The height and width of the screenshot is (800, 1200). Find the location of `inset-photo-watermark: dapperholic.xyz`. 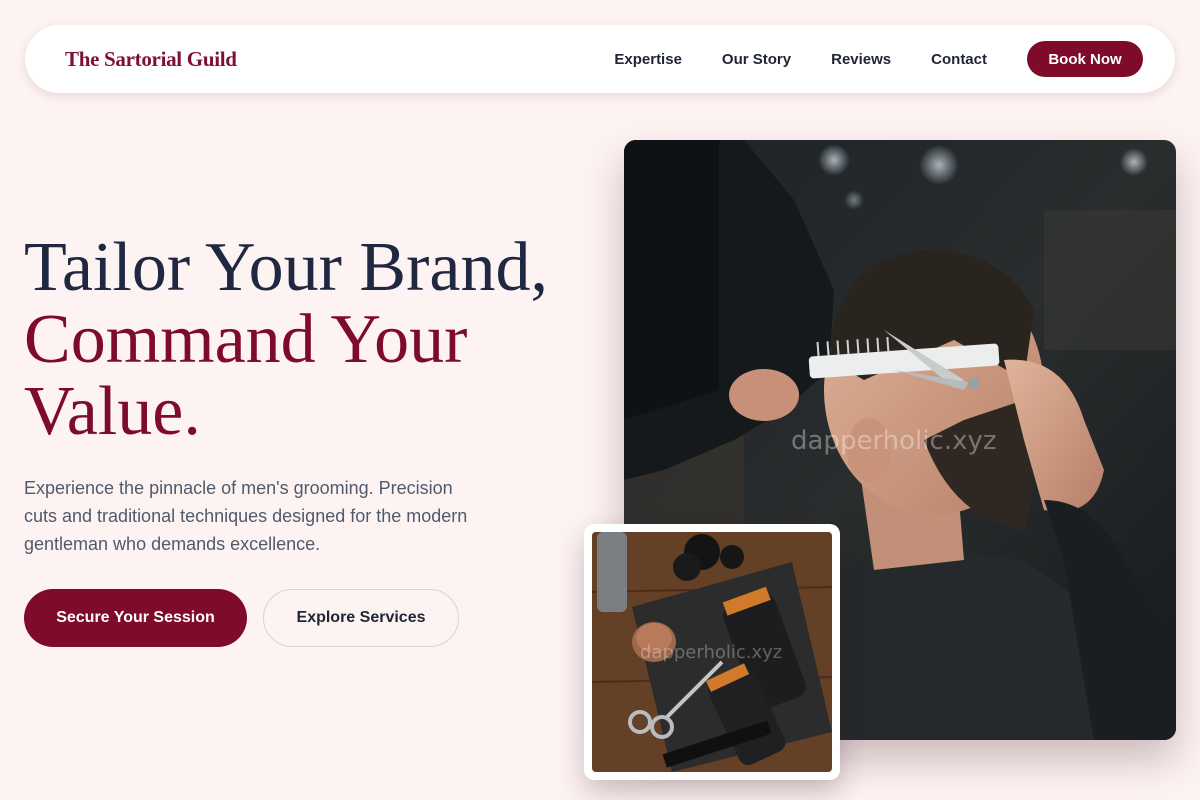

inset-photo-watermark: dapperholic.xyz is located at coordinates (711, 652).